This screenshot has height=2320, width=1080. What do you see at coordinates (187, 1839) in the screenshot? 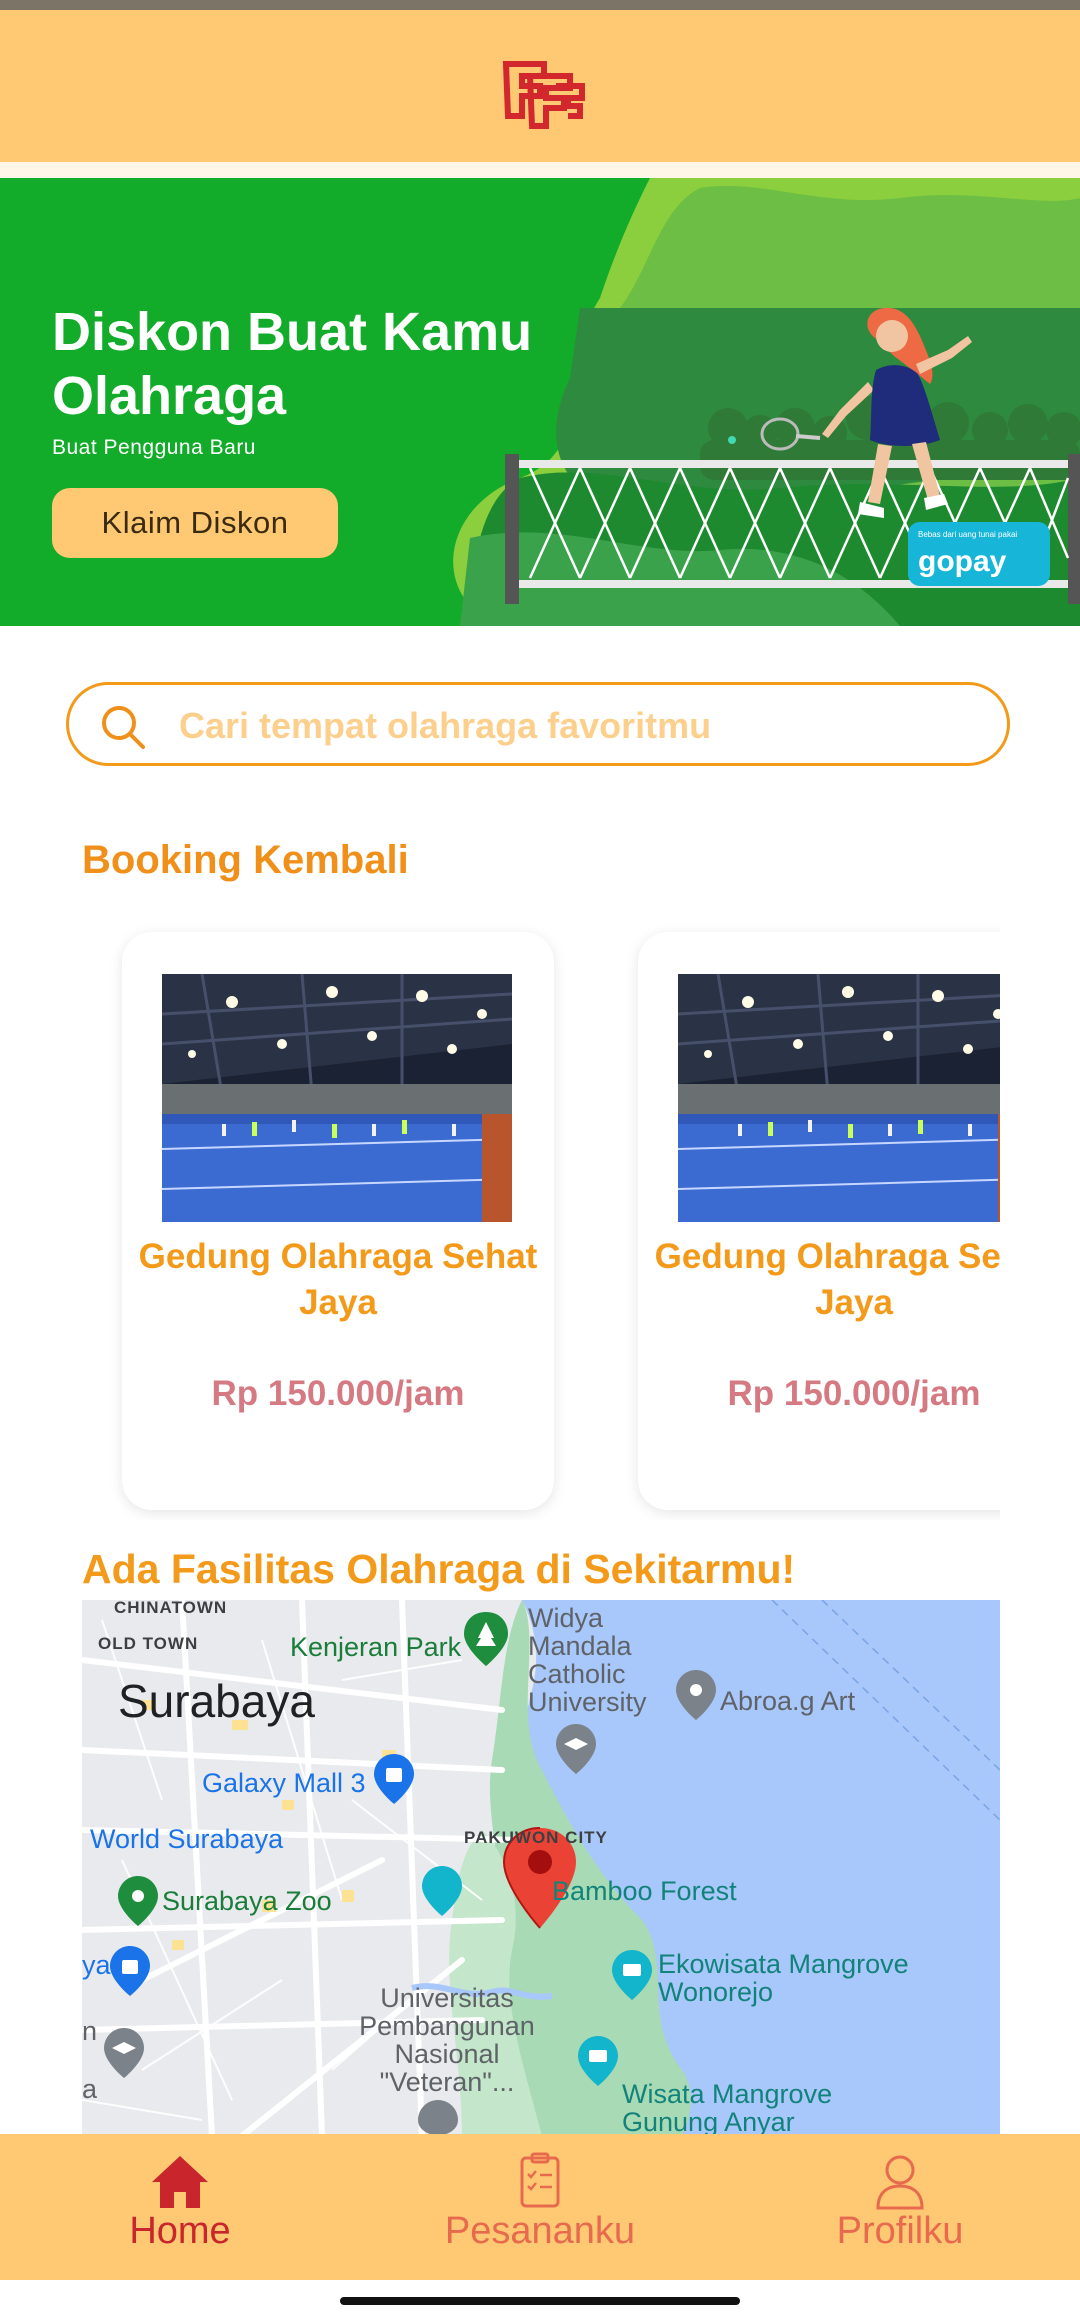
I see `map-label-world: World Surabaya` at bounding box center [187, 1839].